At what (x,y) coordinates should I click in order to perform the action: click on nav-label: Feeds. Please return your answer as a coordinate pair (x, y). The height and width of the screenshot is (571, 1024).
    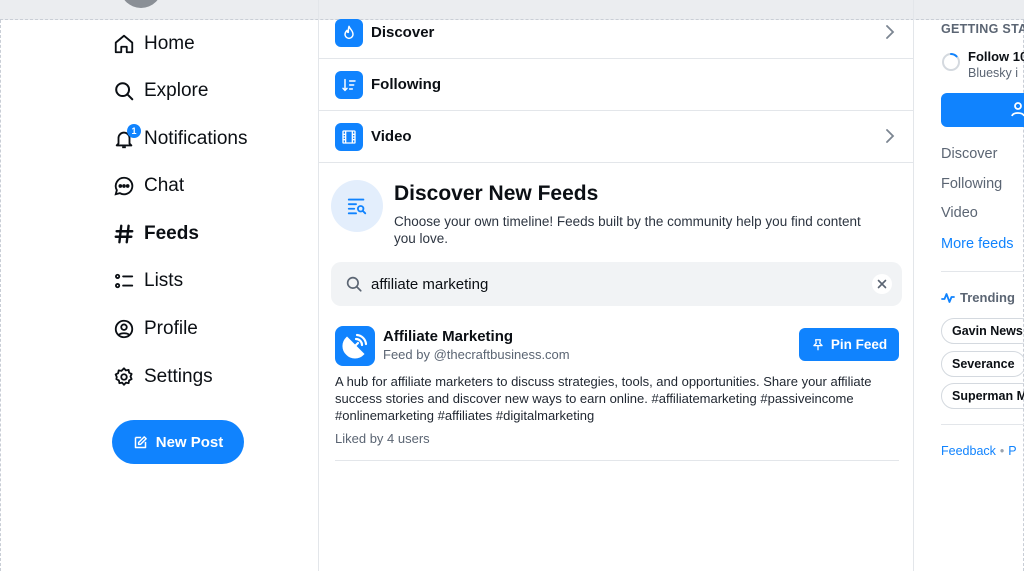
    Looking at the image, I should click on (171, 233).